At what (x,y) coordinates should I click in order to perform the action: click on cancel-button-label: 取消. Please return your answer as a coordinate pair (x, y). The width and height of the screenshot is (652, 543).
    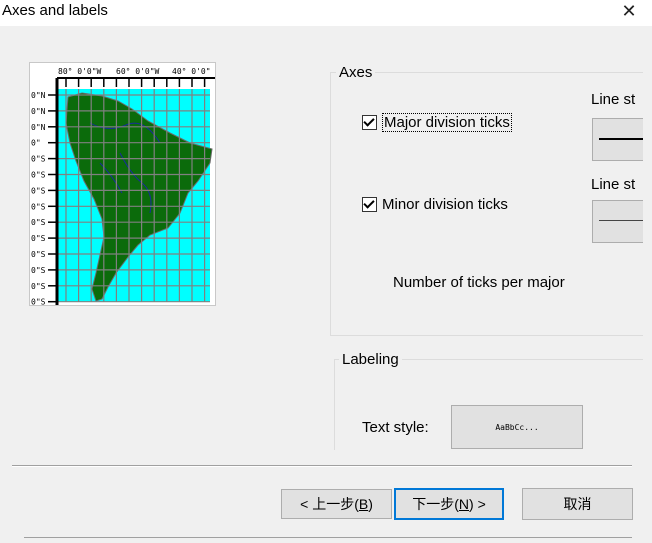
    Looking at the image, I should click on (577, 504).